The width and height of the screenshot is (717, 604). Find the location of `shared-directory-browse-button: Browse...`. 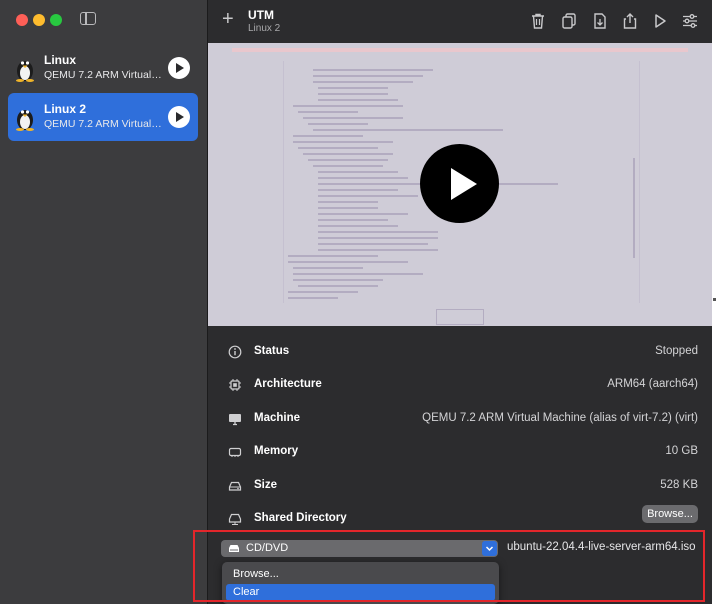

shared-directory-browse-button: Browse... is located at coordinates (670, 514).